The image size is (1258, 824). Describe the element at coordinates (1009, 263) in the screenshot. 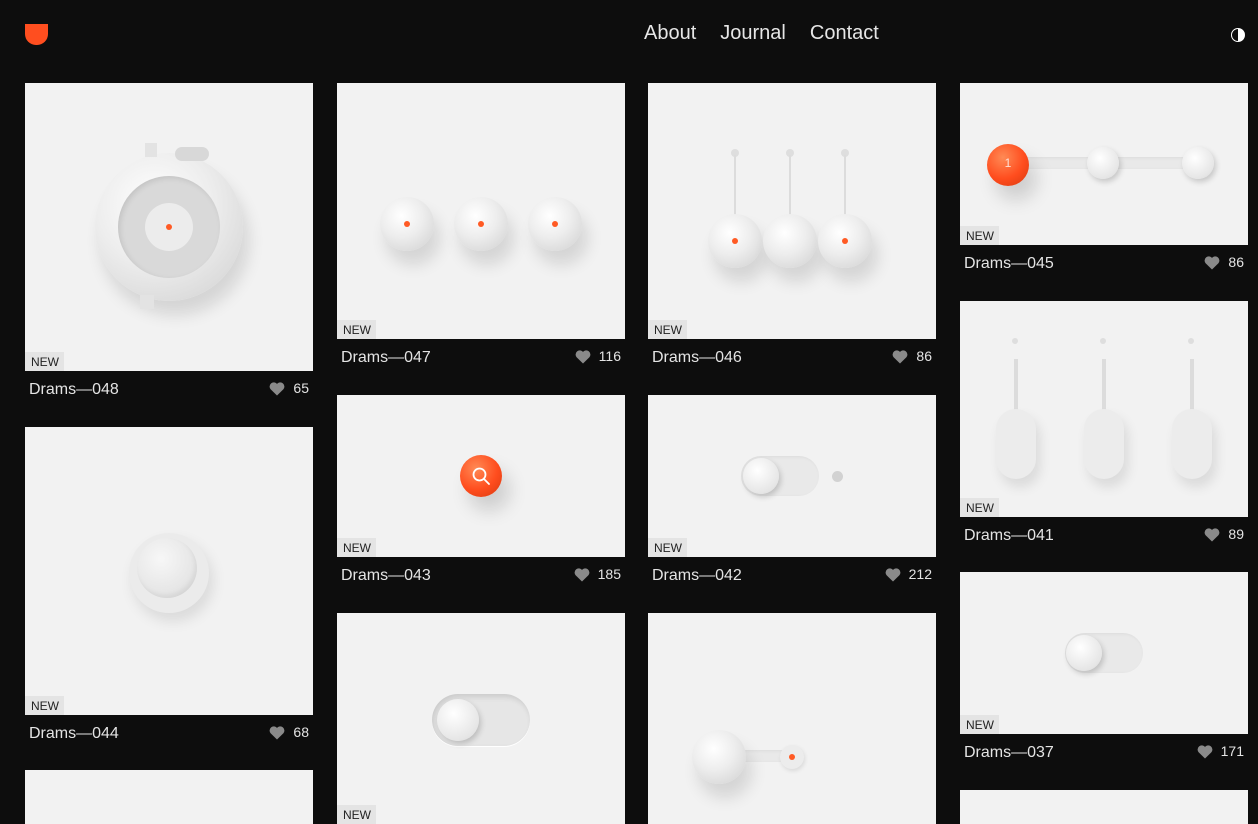

I see `card-title: Drams—045` at that location.